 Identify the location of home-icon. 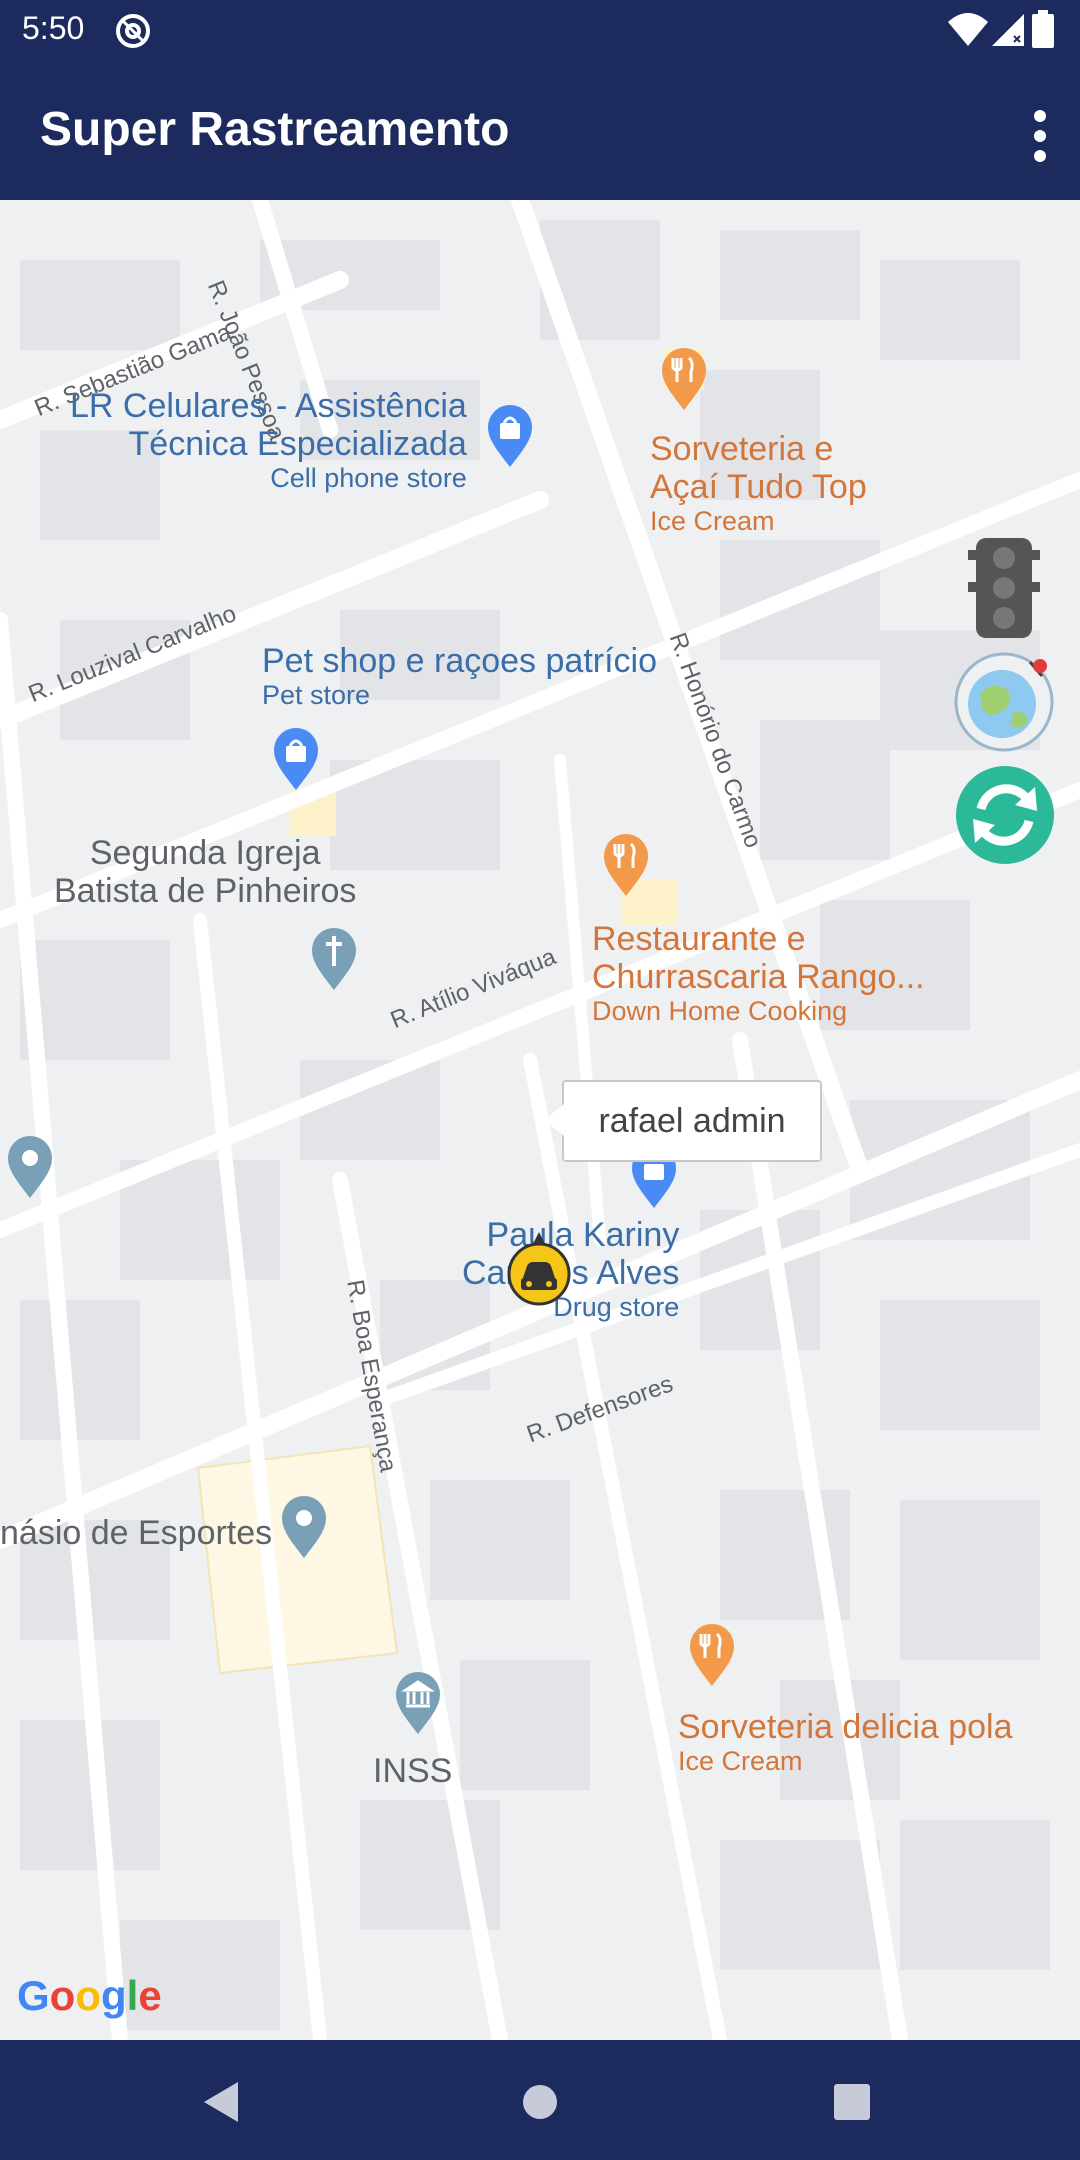
(540, 2102).